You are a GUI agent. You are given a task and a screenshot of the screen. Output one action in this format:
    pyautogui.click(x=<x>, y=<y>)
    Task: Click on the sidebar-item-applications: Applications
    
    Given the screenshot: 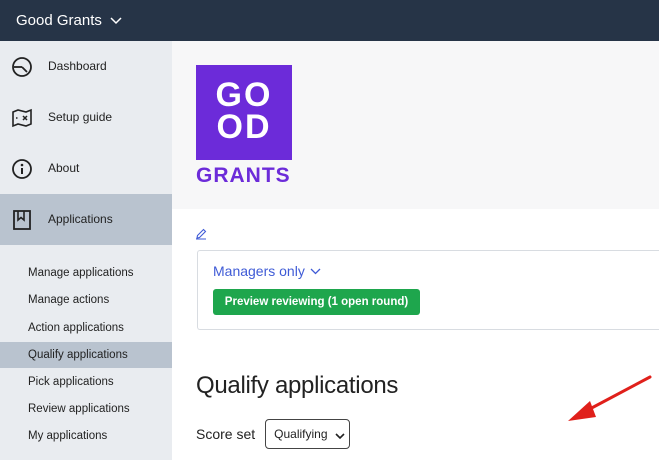 What is the action you would take?
    pyautogui.click(x=86, y=219)
    